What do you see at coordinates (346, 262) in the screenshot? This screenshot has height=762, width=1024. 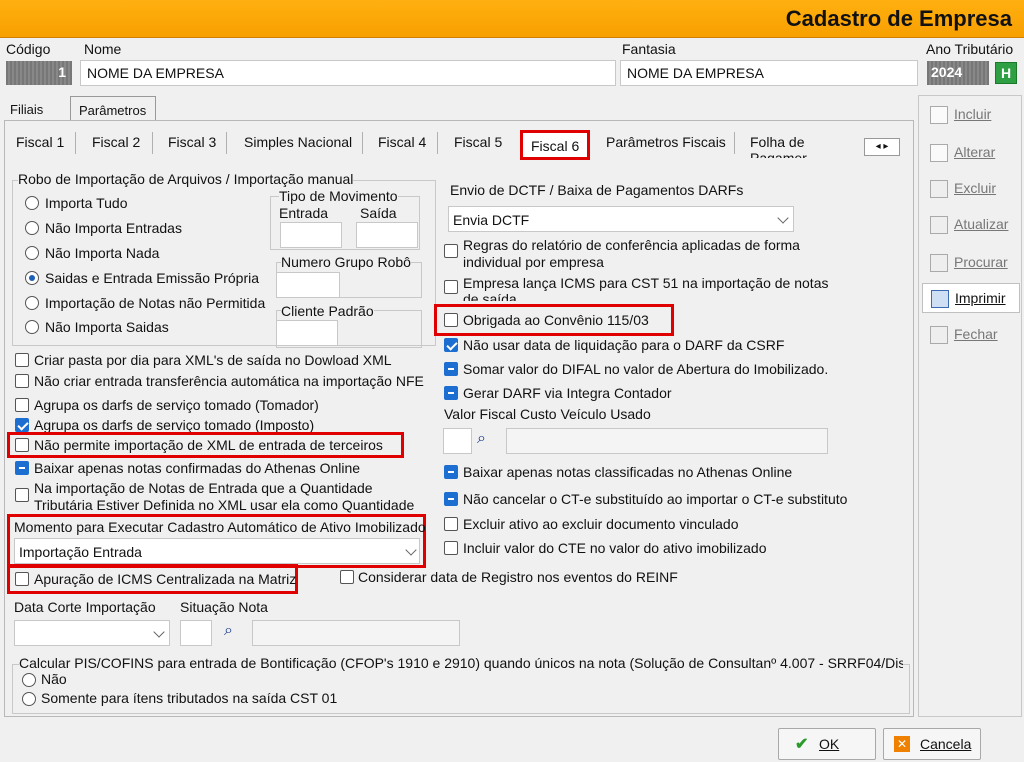 I see `grupo-robo-label: Numero Grupo Robô` at bounding box center [346, 262].